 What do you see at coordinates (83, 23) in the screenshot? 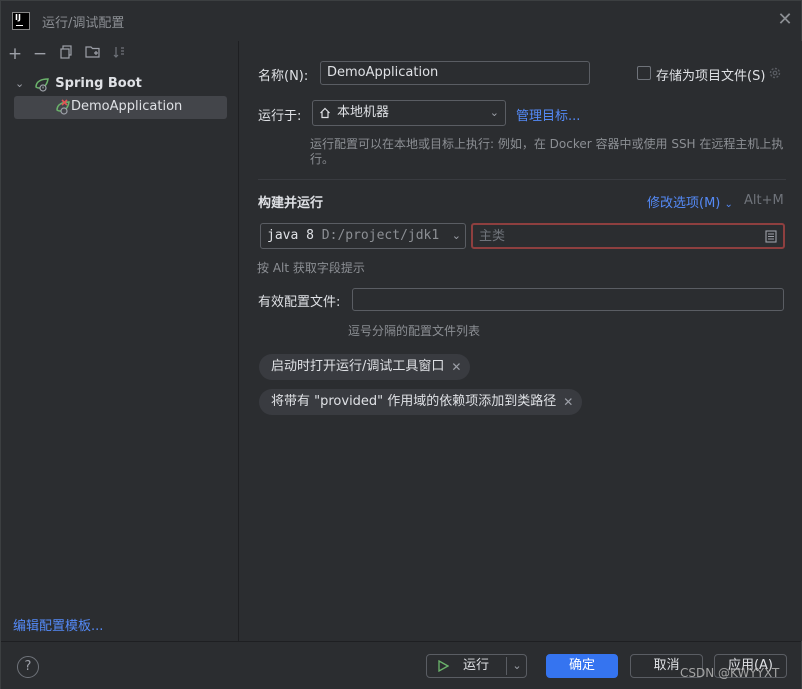
I see `window-title: 运行/调试配置` at bounding box center [83, 23].